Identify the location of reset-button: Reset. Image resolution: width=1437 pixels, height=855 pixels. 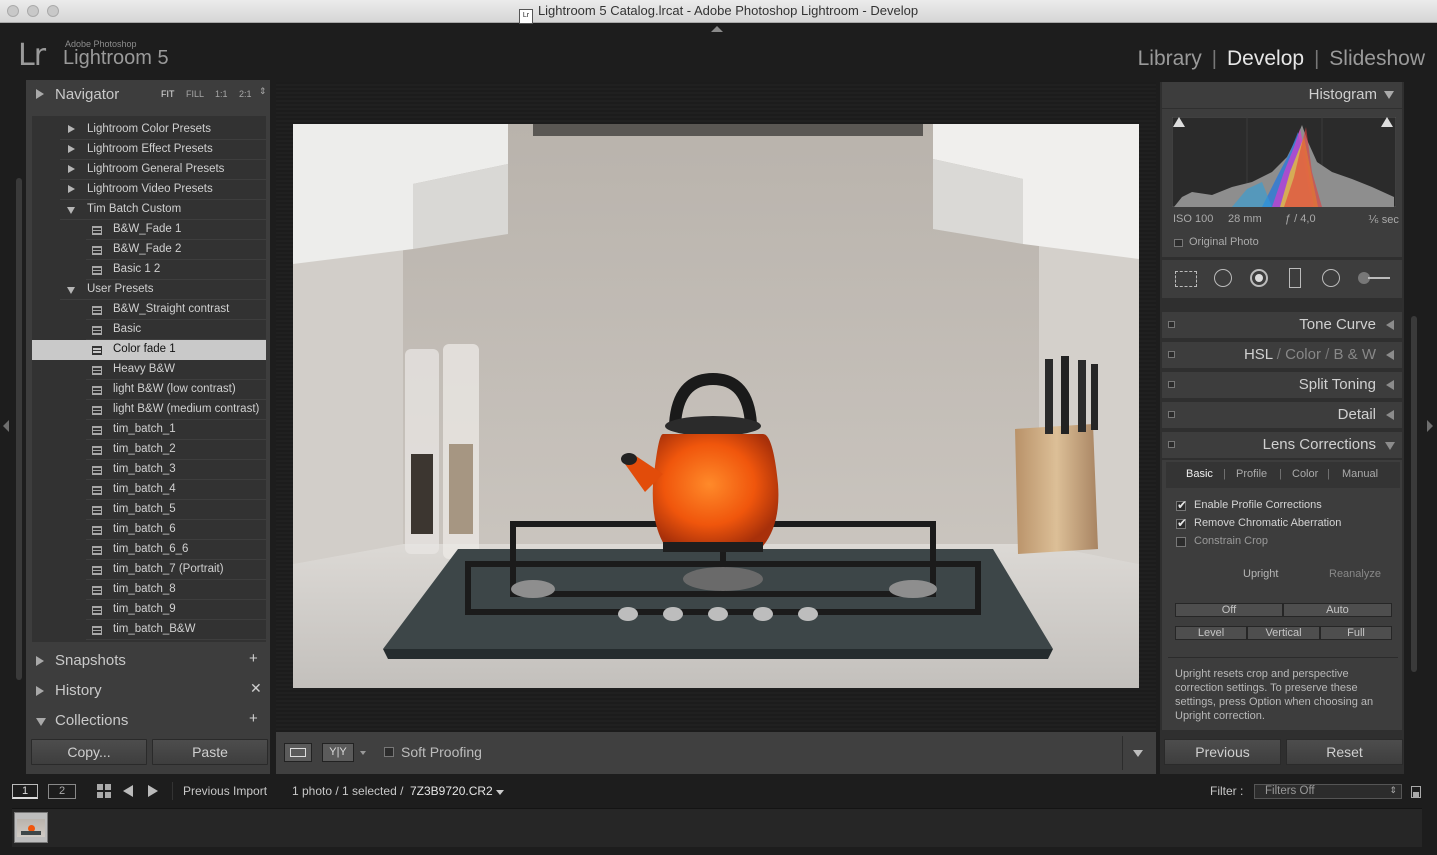
(1344, 752).